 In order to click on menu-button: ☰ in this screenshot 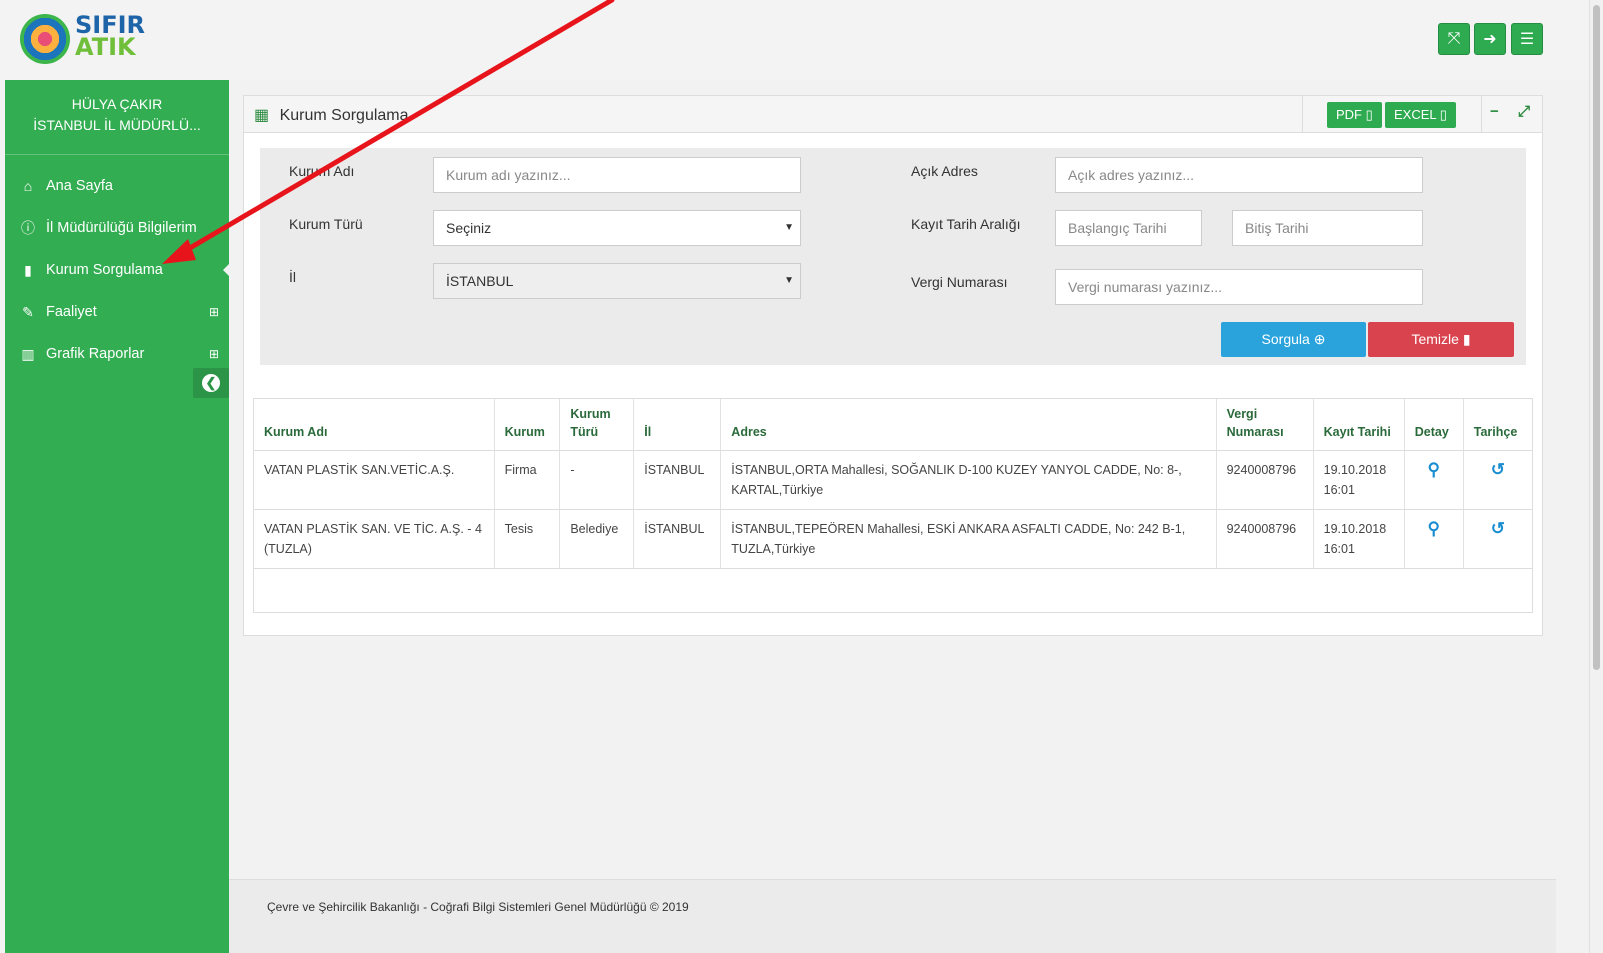, I will do `click(1527, 39)`.